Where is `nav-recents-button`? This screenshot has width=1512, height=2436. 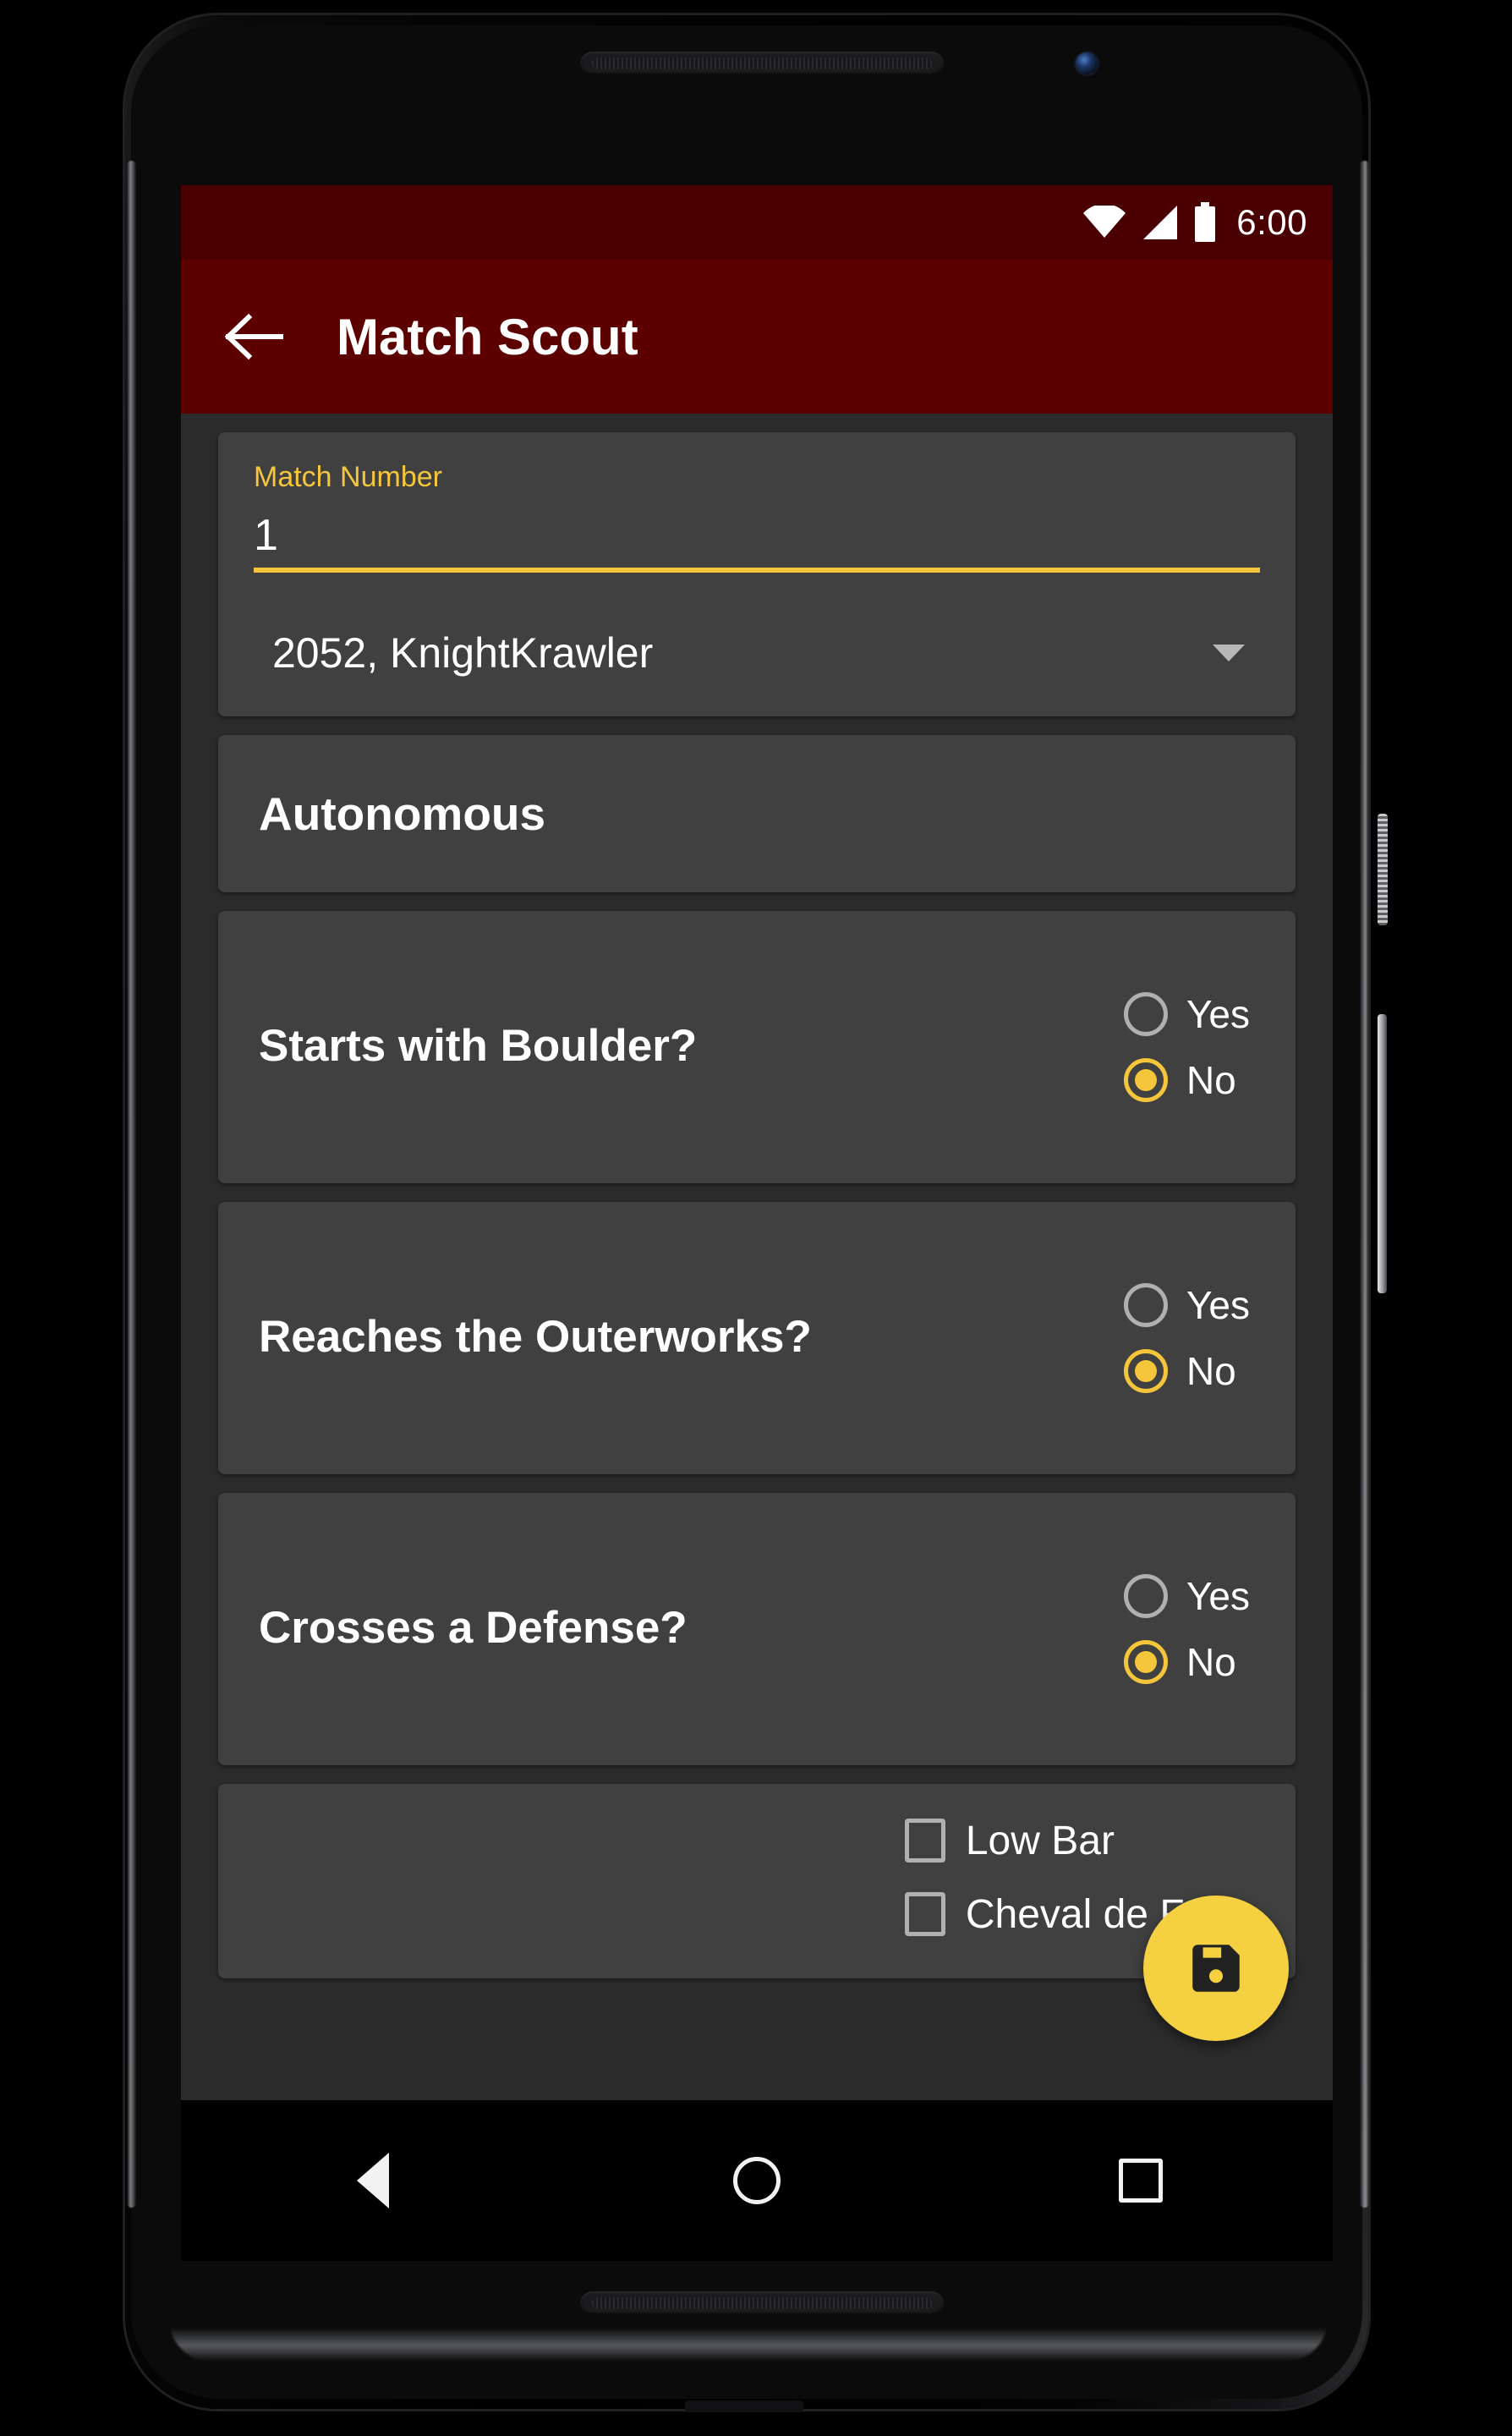
nav-recents-button is located at coordinates (1140, 2181).